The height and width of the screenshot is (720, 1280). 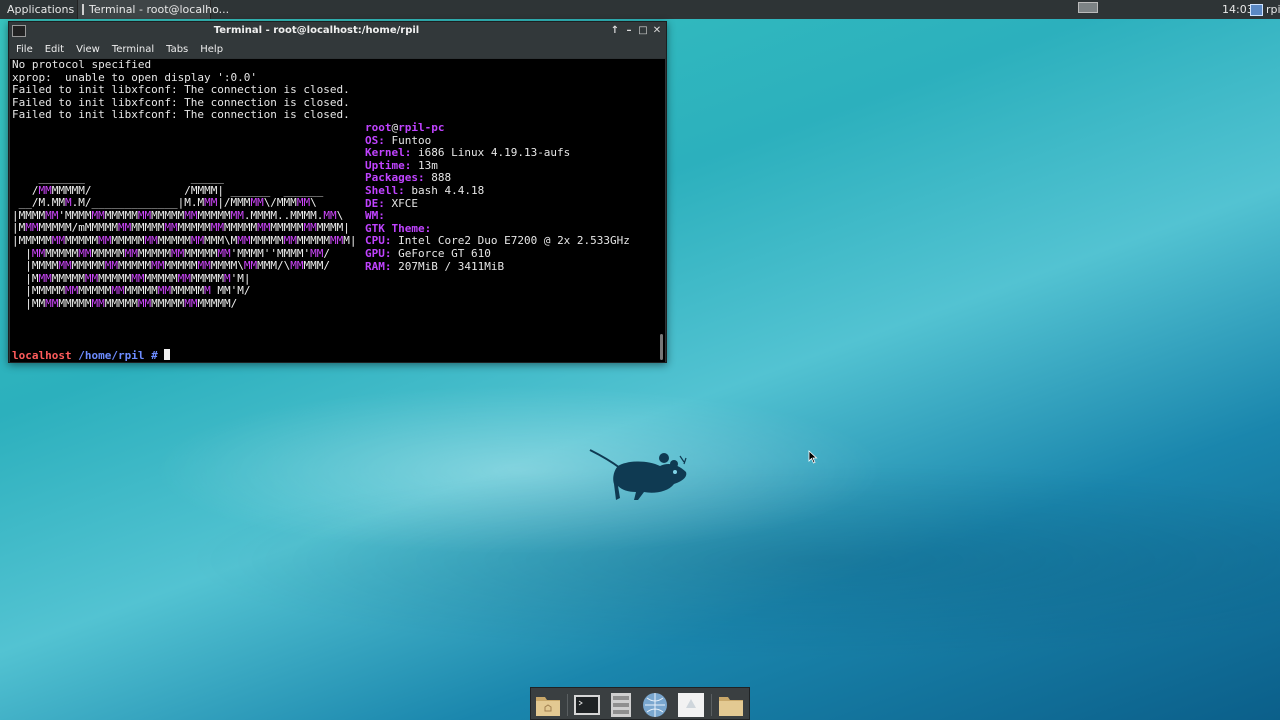 I want to click on folder-icon, so click(x=731, y=705).